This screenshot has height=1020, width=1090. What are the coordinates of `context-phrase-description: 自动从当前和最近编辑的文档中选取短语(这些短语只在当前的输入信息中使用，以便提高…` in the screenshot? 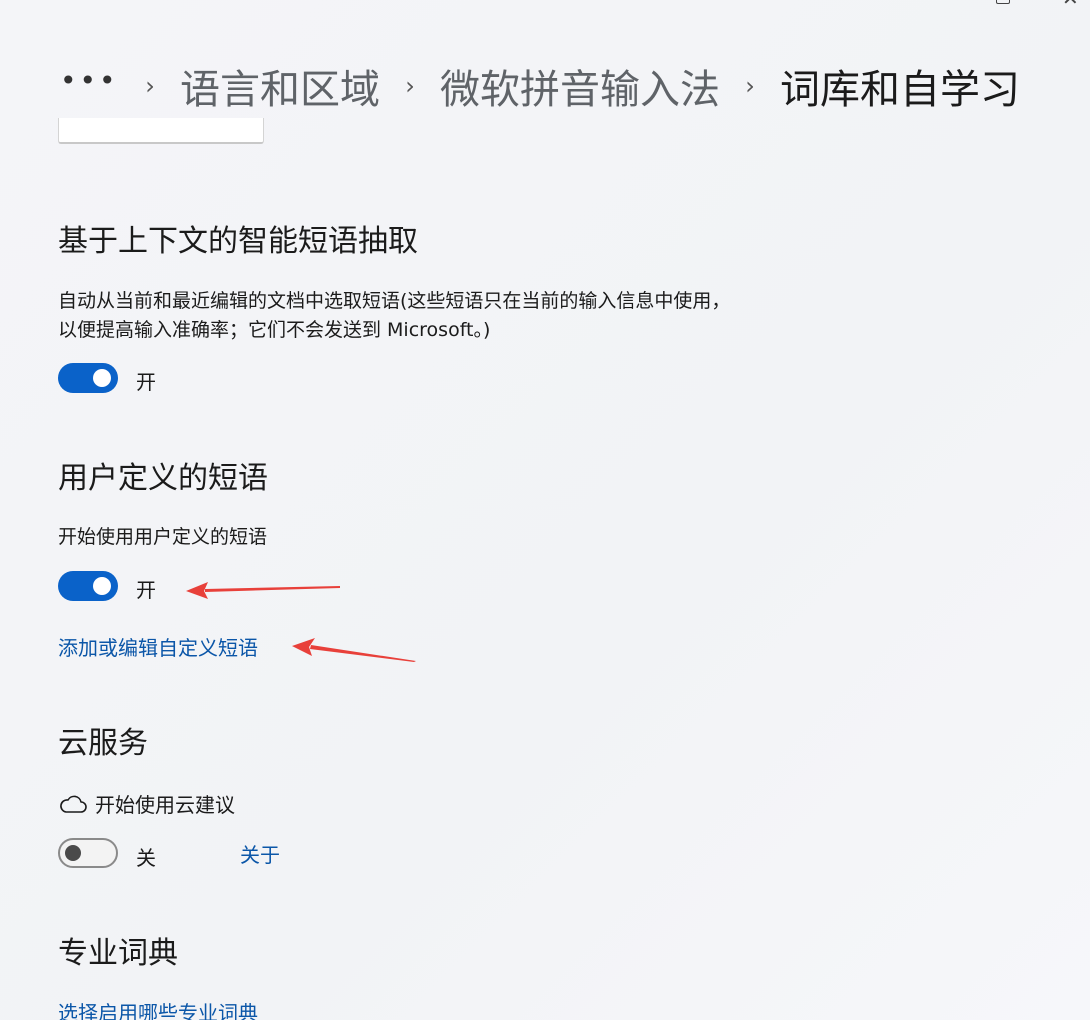 It's located at (394, 315).